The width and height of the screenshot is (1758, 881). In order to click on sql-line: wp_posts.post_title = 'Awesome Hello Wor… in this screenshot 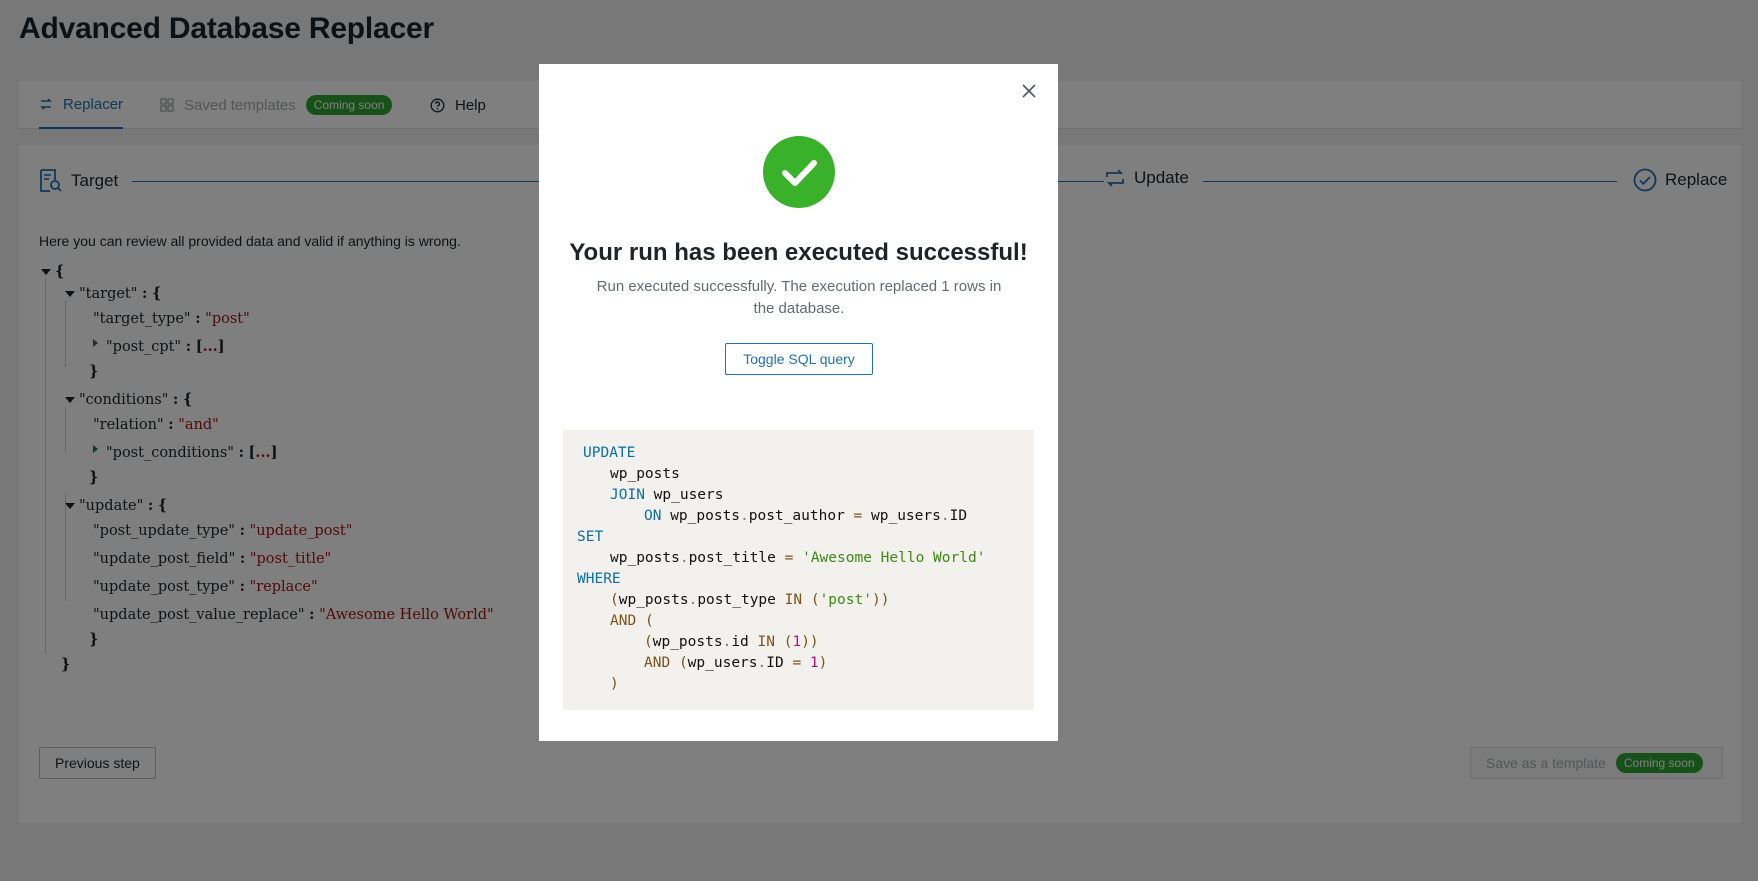, I will do `click(798, 558)`.